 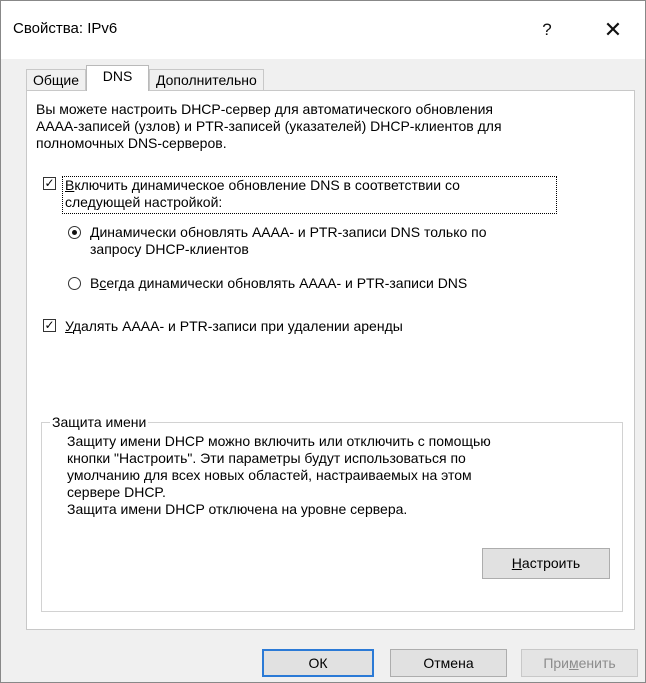 I want to click on close-button: ✕, so click(x=613, y=30).